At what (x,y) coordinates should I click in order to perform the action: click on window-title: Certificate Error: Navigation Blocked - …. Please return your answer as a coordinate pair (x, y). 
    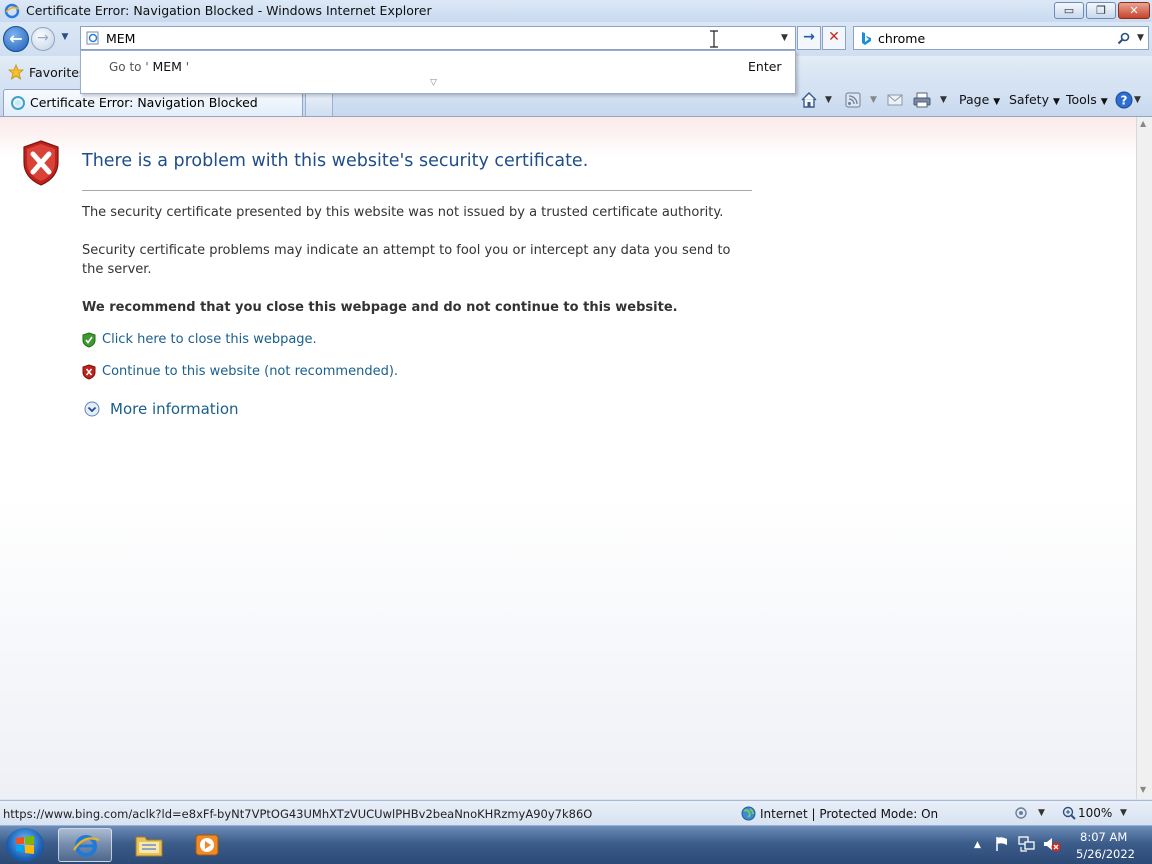
    Looking at the image, I should click on (229, 10).